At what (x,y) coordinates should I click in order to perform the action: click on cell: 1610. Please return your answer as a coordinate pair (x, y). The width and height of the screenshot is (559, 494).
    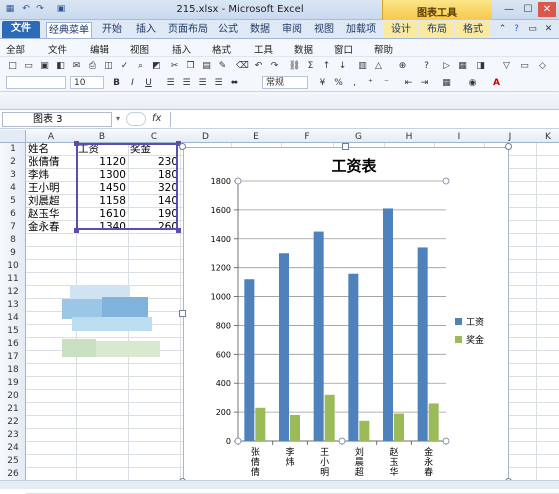
    Looking at the image, I should click on (102, 214).